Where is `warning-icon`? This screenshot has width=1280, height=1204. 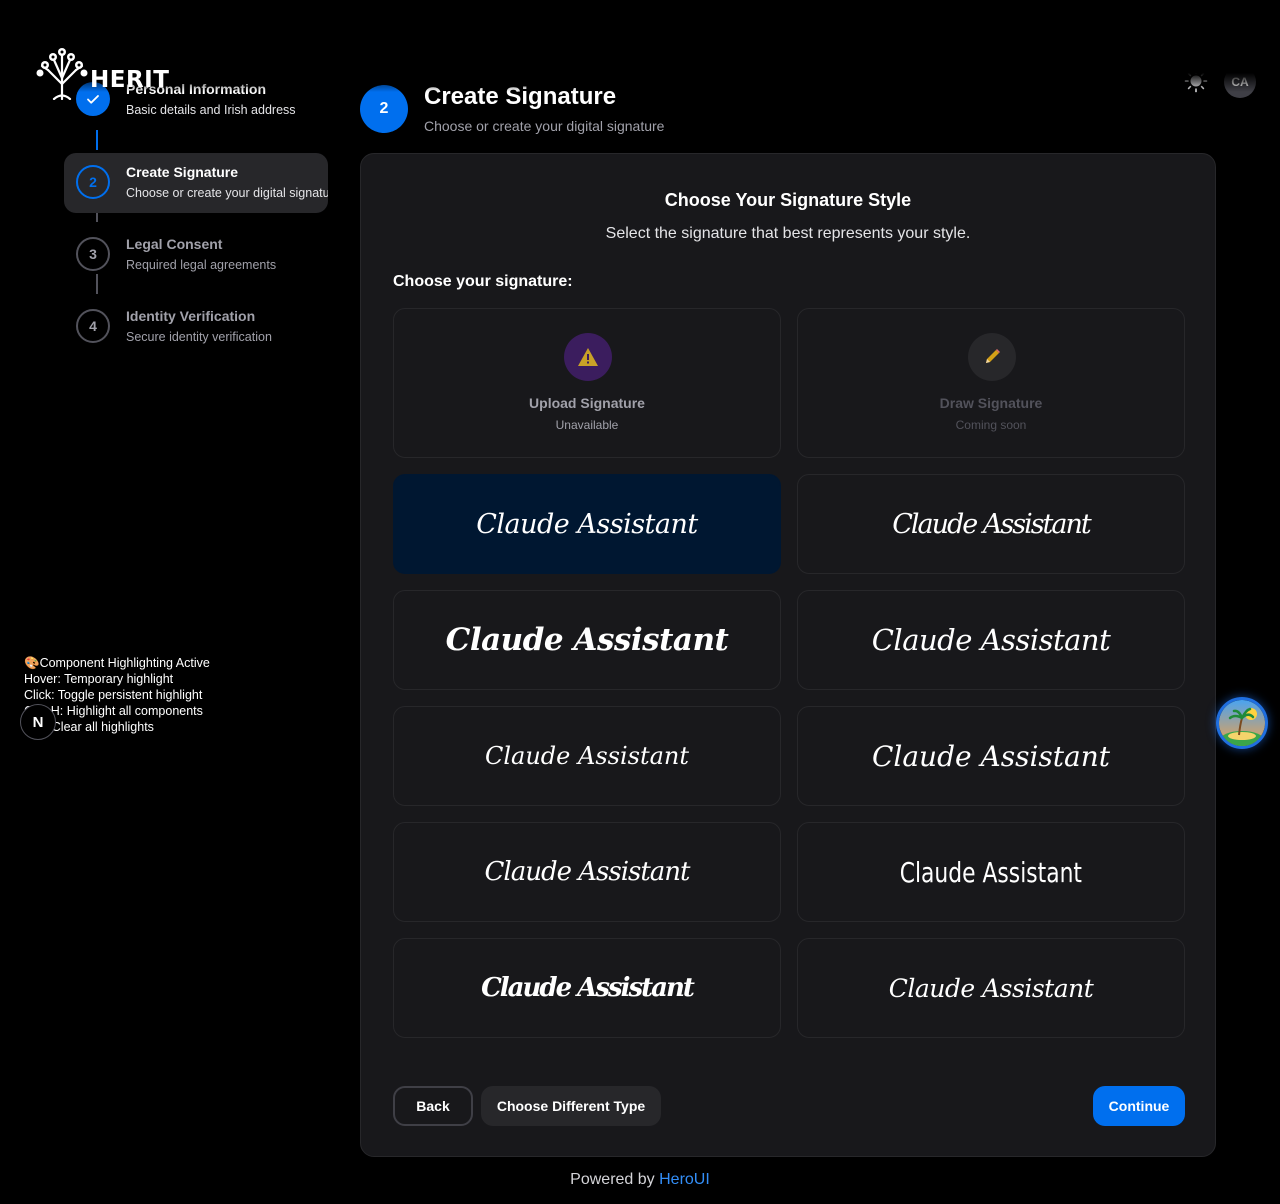 warning-icon is located at coordinates (588, 357).